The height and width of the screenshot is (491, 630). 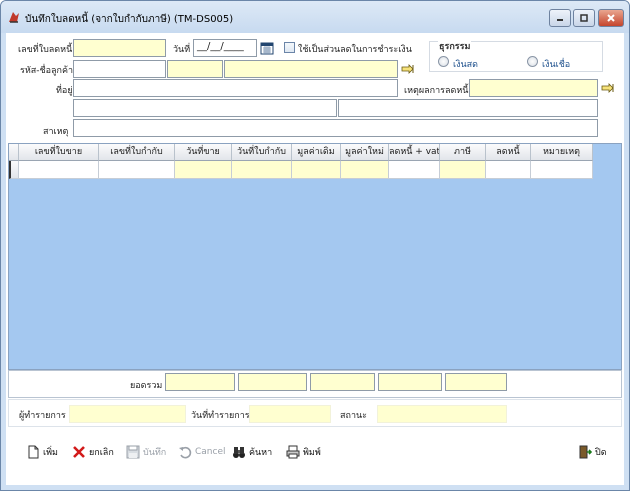 I want to click on add-button-label: เพิ่ม, so click(x=50, y=453).